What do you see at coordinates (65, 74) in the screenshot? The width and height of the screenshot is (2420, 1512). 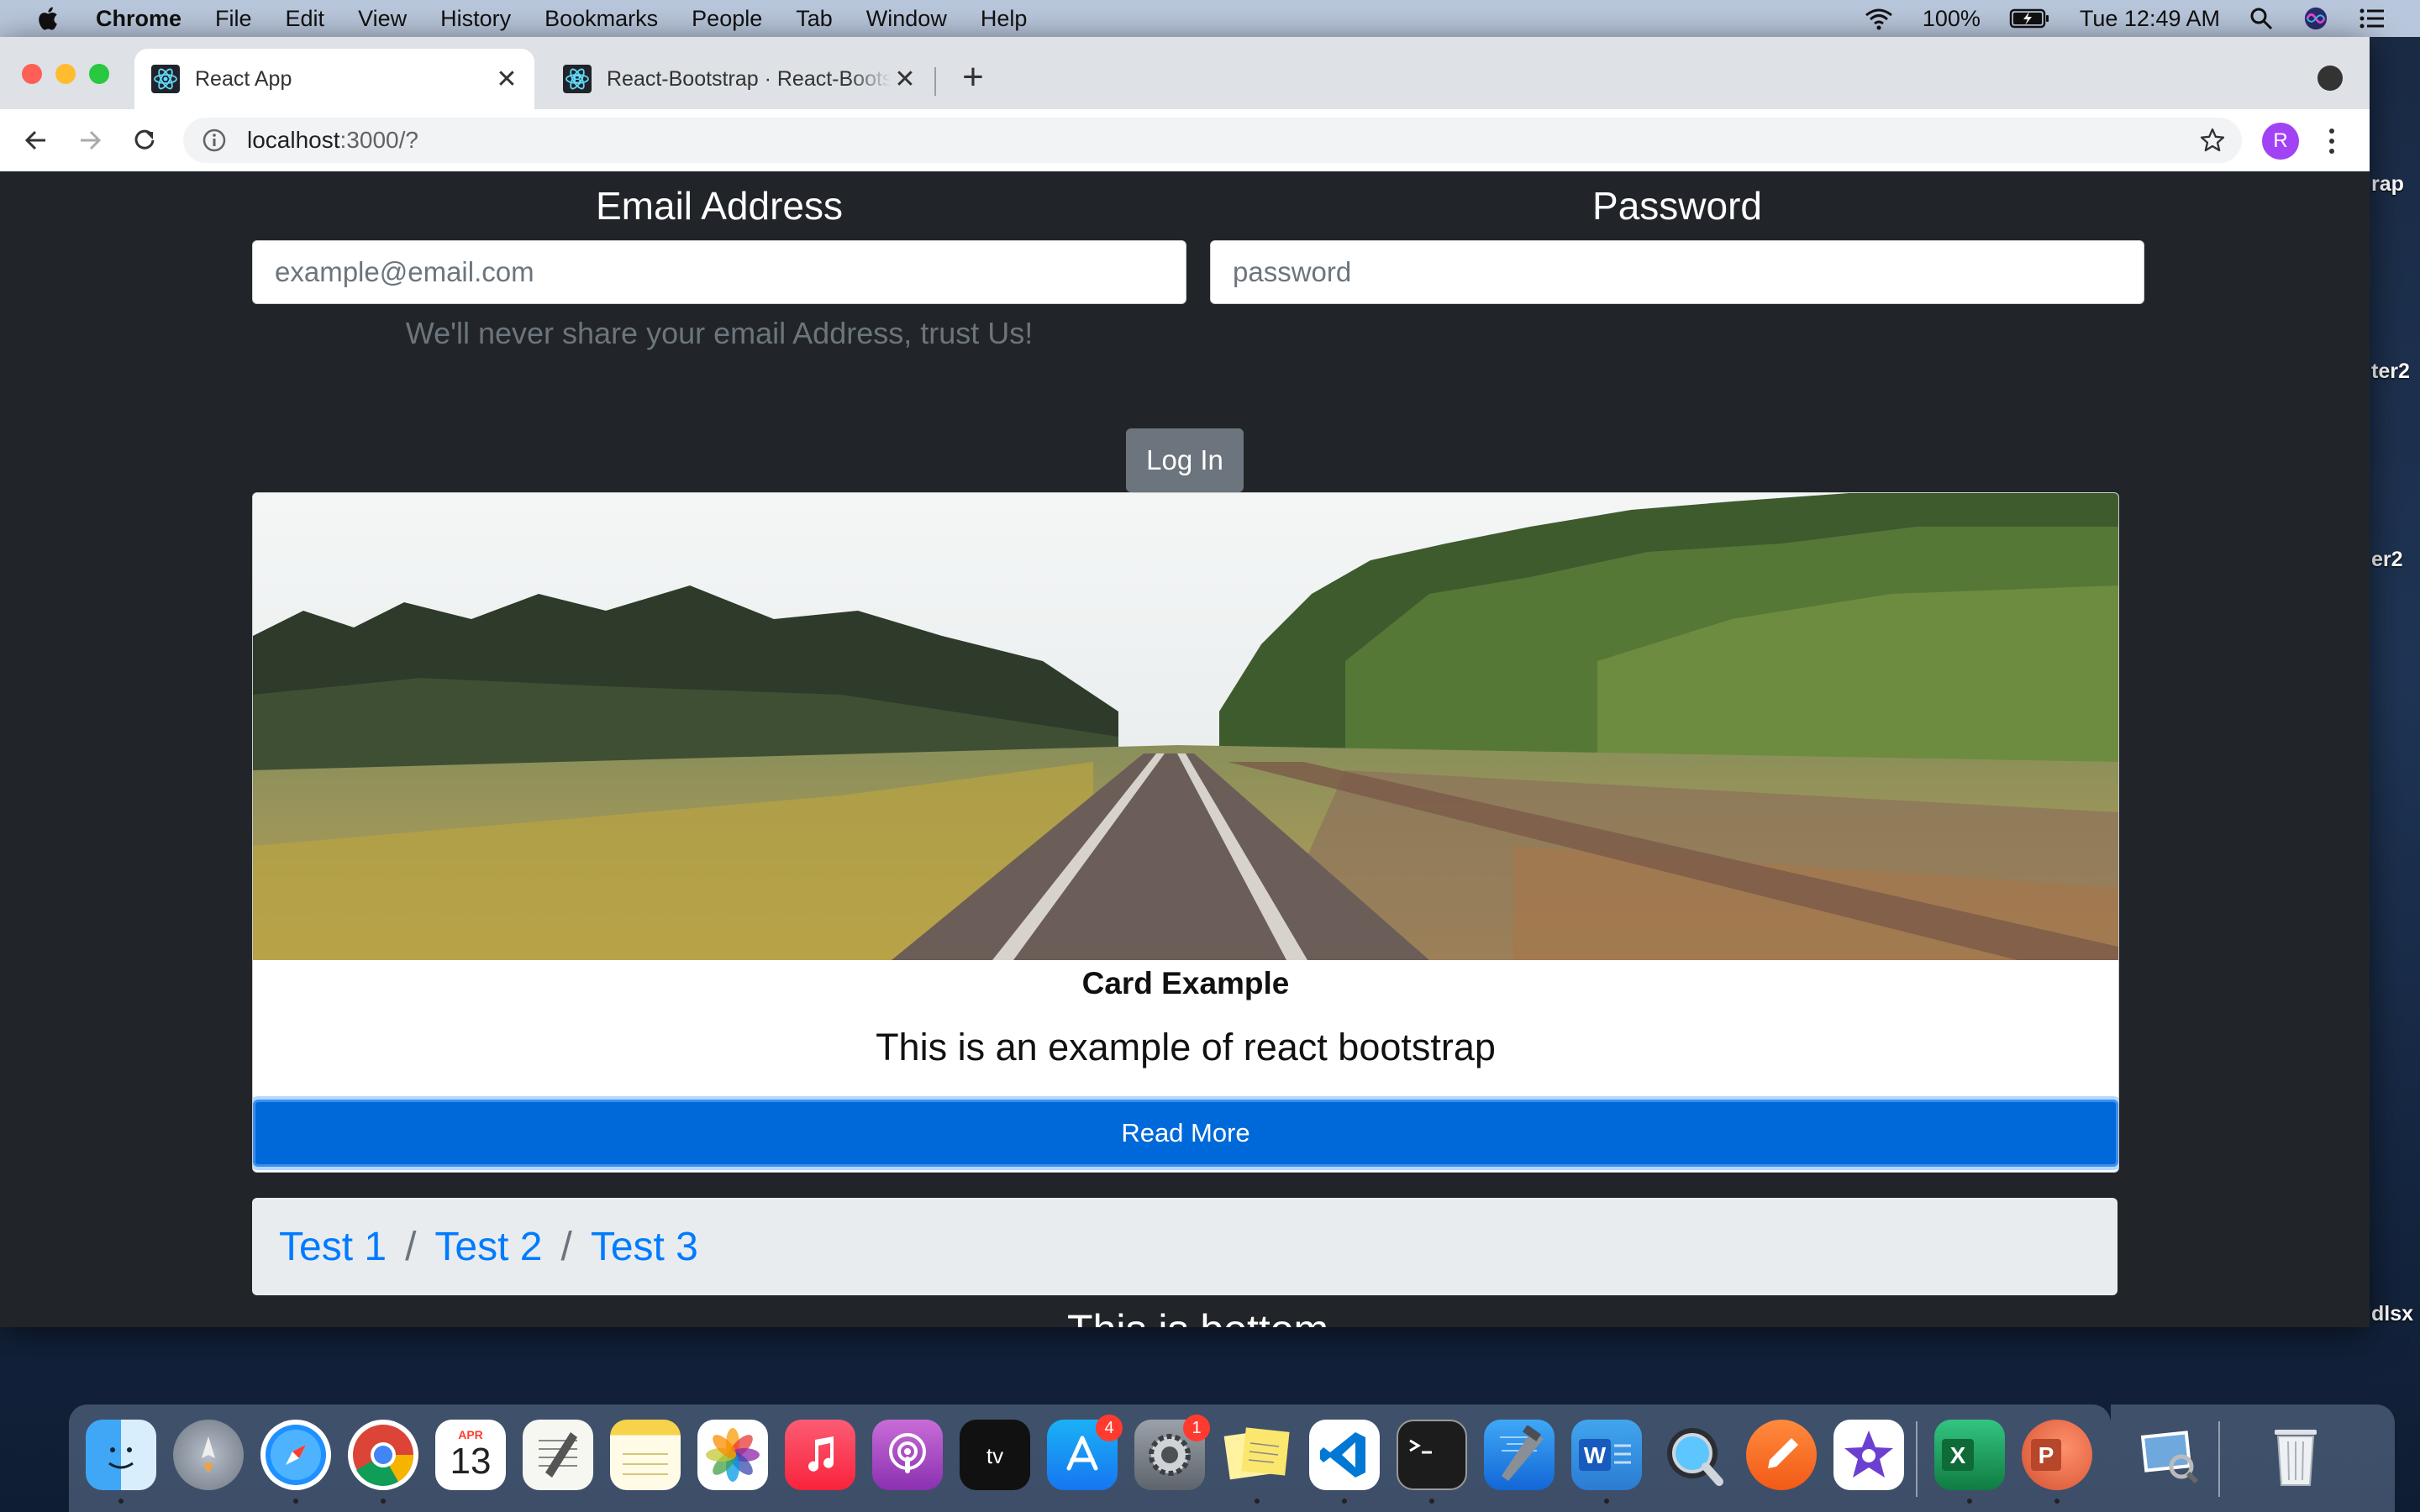 I see `window-minimize-button` at bounding box center [65, 74].